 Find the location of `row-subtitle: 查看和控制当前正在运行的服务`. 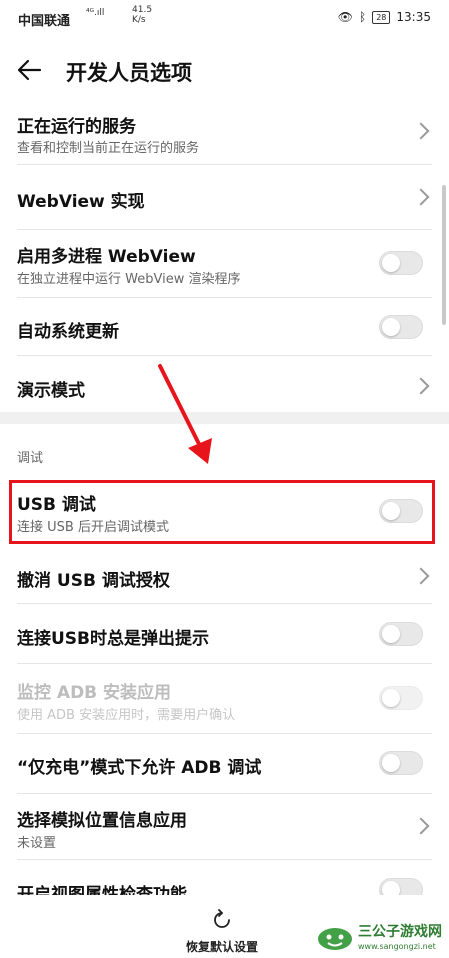

row-subtitle: 查看和控制当前正在运行的服务 is located at coordinates (108, 148).